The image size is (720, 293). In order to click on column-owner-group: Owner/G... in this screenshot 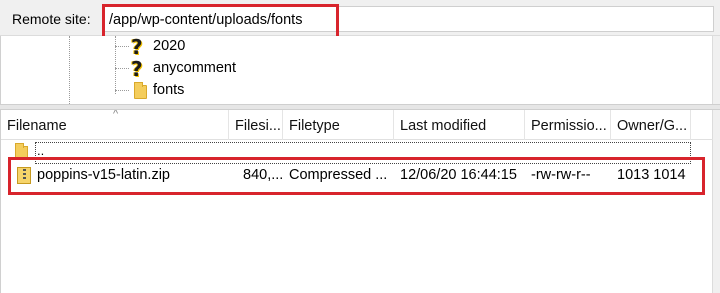, I will do `click(651, 125)`.